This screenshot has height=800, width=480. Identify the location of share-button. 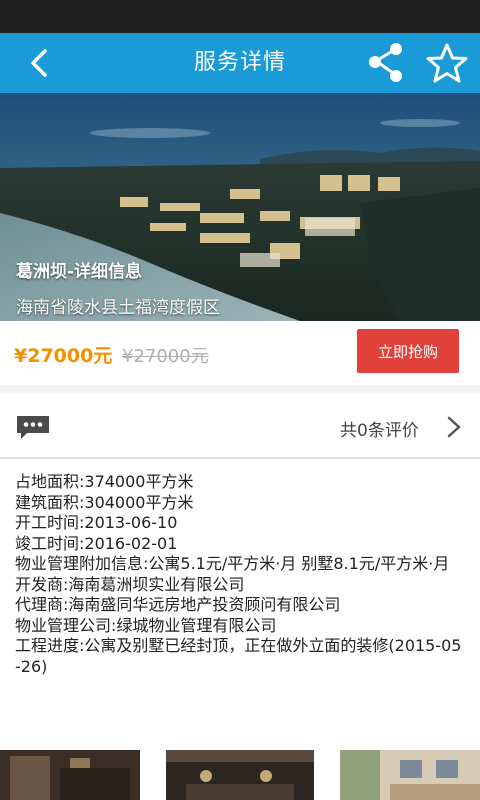
(386, 63).